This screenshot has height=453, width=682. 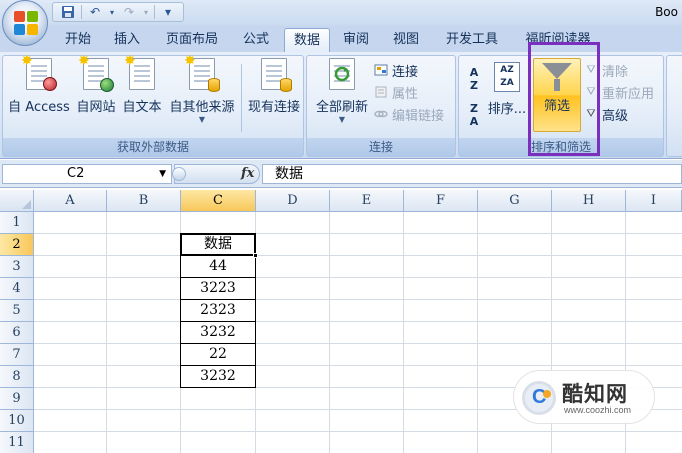 I want to click on tab-review: 审阅, so click(x=356, y=40).